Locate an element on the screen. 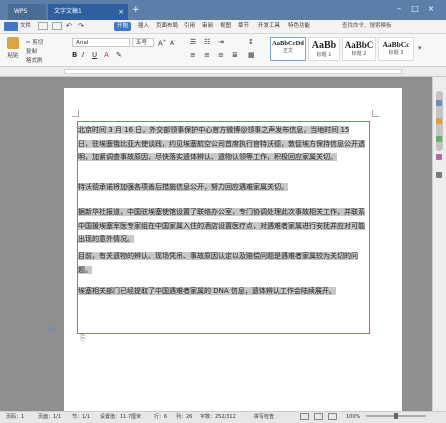 The height and width of the screenshot is (423, 446). style-heading-3: AaBbCc 标题 3 is located at coordinates (396, 49).